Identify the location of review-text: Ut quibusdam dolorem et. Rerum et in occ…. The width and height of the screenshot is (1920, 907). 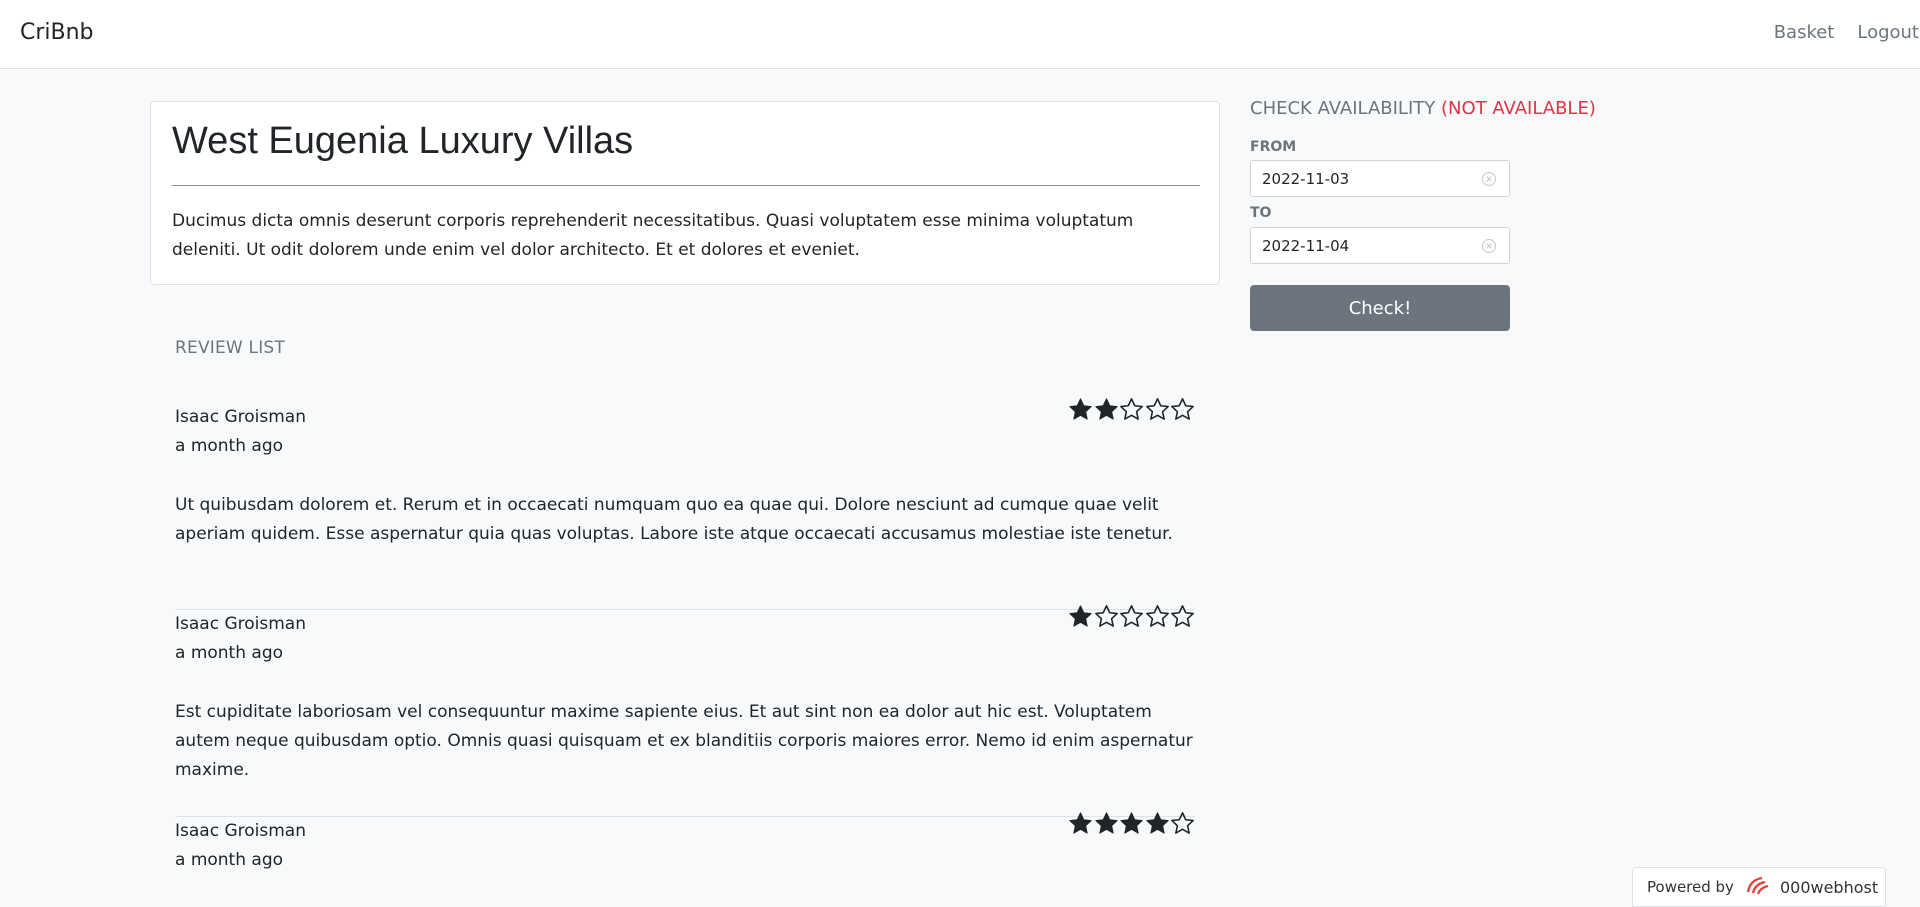
(674, 519).